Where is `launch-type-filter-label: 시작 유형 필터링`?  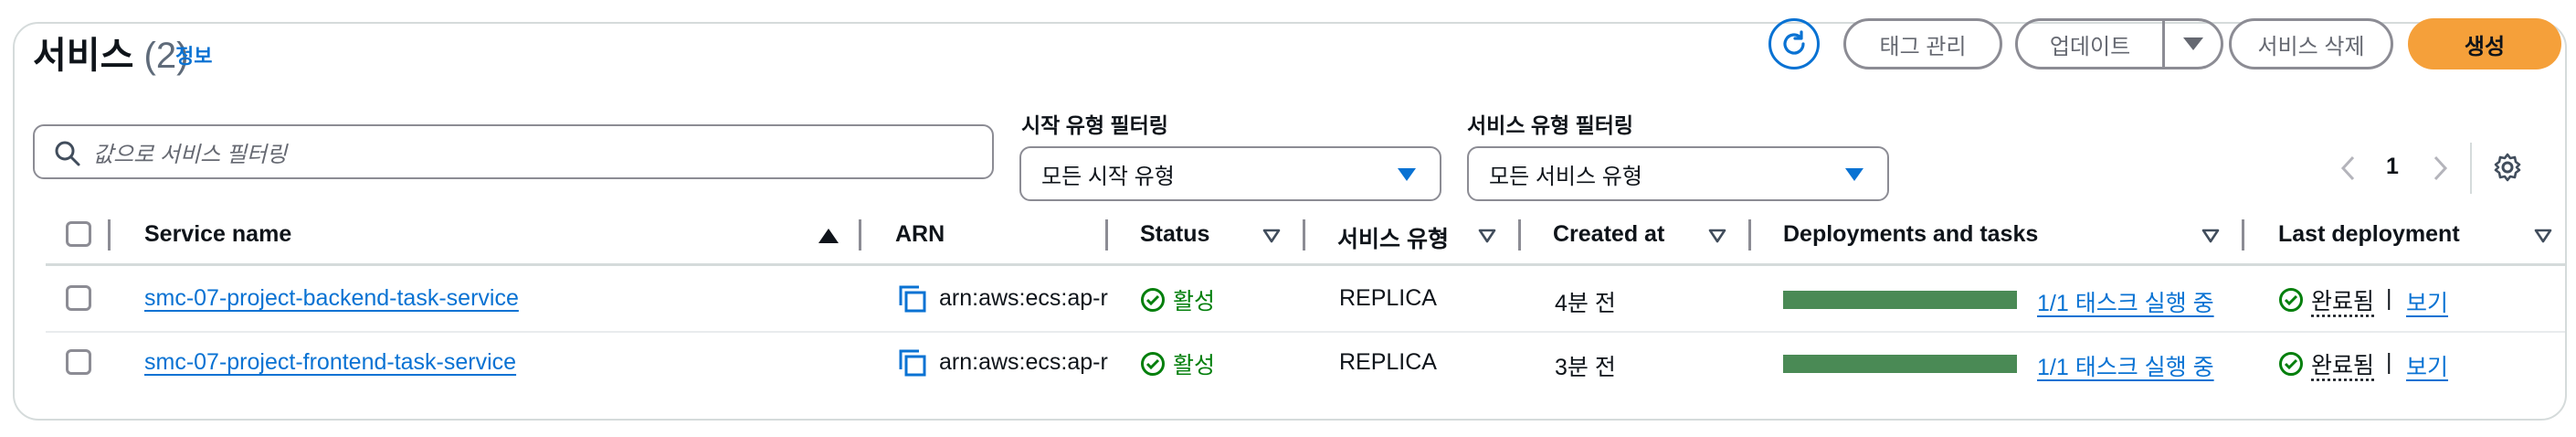 launch-type-filter-label: 시작 유형 필터링 is located at coordinates (1094, 125).